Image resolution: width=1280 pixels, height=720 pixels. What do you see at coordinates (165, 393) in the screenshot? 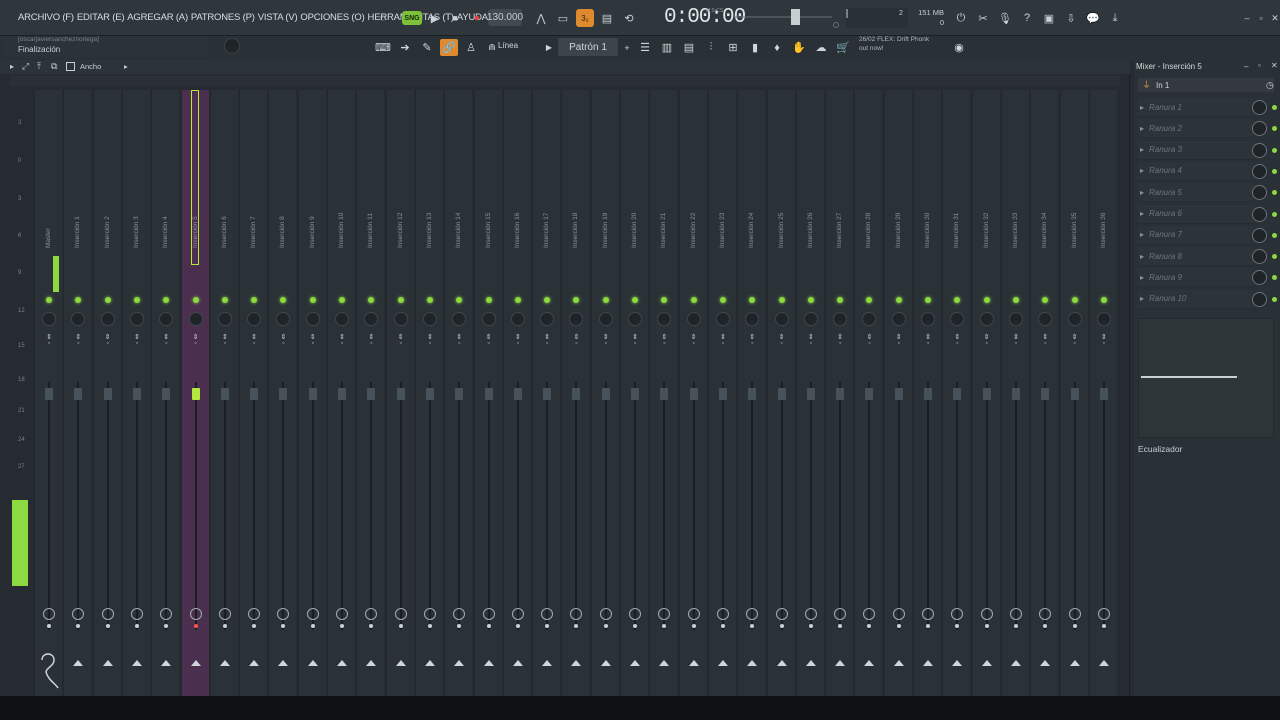
I see `mixer-strip: Inserción 4 ⇕ ◦` at bounding box center [165, 393].